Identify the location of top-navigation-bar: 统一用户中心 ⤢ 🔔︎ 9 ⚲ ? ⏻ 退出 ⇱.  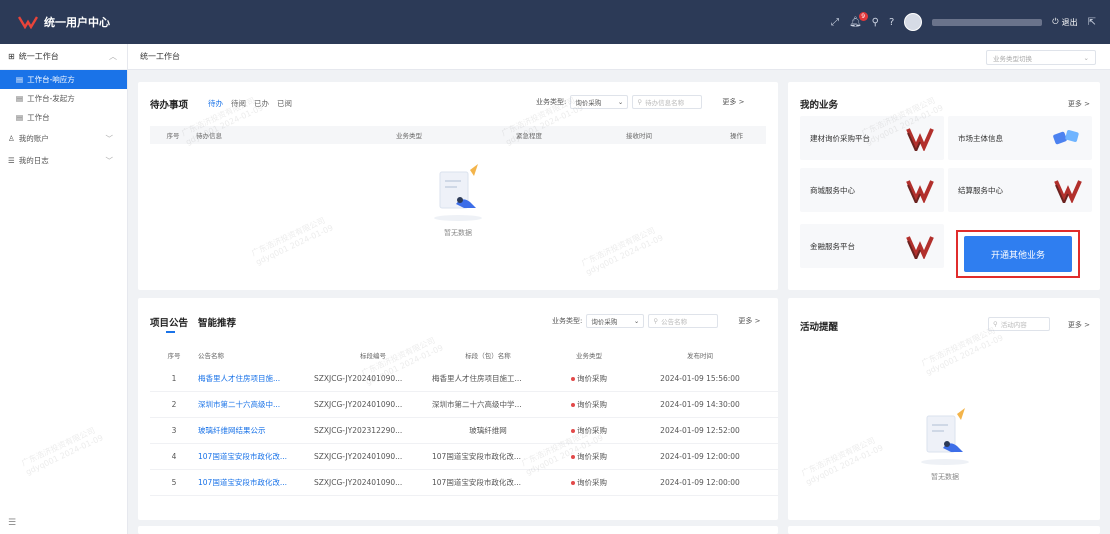
(555, 22).